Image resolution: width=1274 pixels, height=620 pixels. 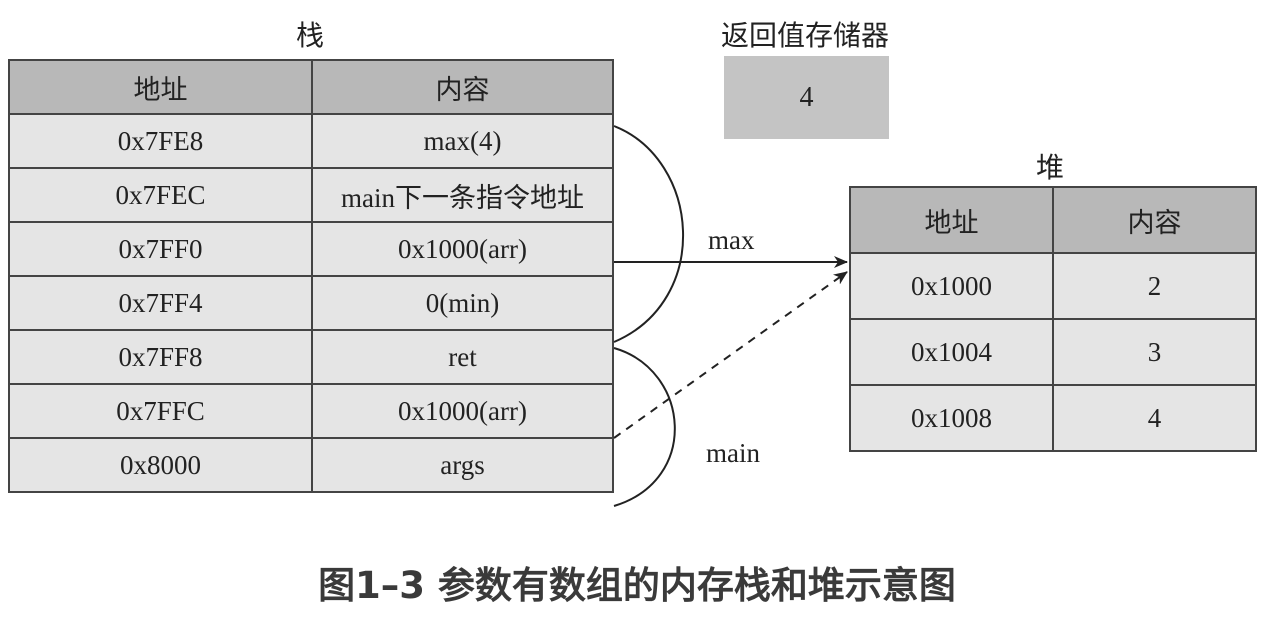 I want to click on max-frame-brace, so click(x=649, y=234).